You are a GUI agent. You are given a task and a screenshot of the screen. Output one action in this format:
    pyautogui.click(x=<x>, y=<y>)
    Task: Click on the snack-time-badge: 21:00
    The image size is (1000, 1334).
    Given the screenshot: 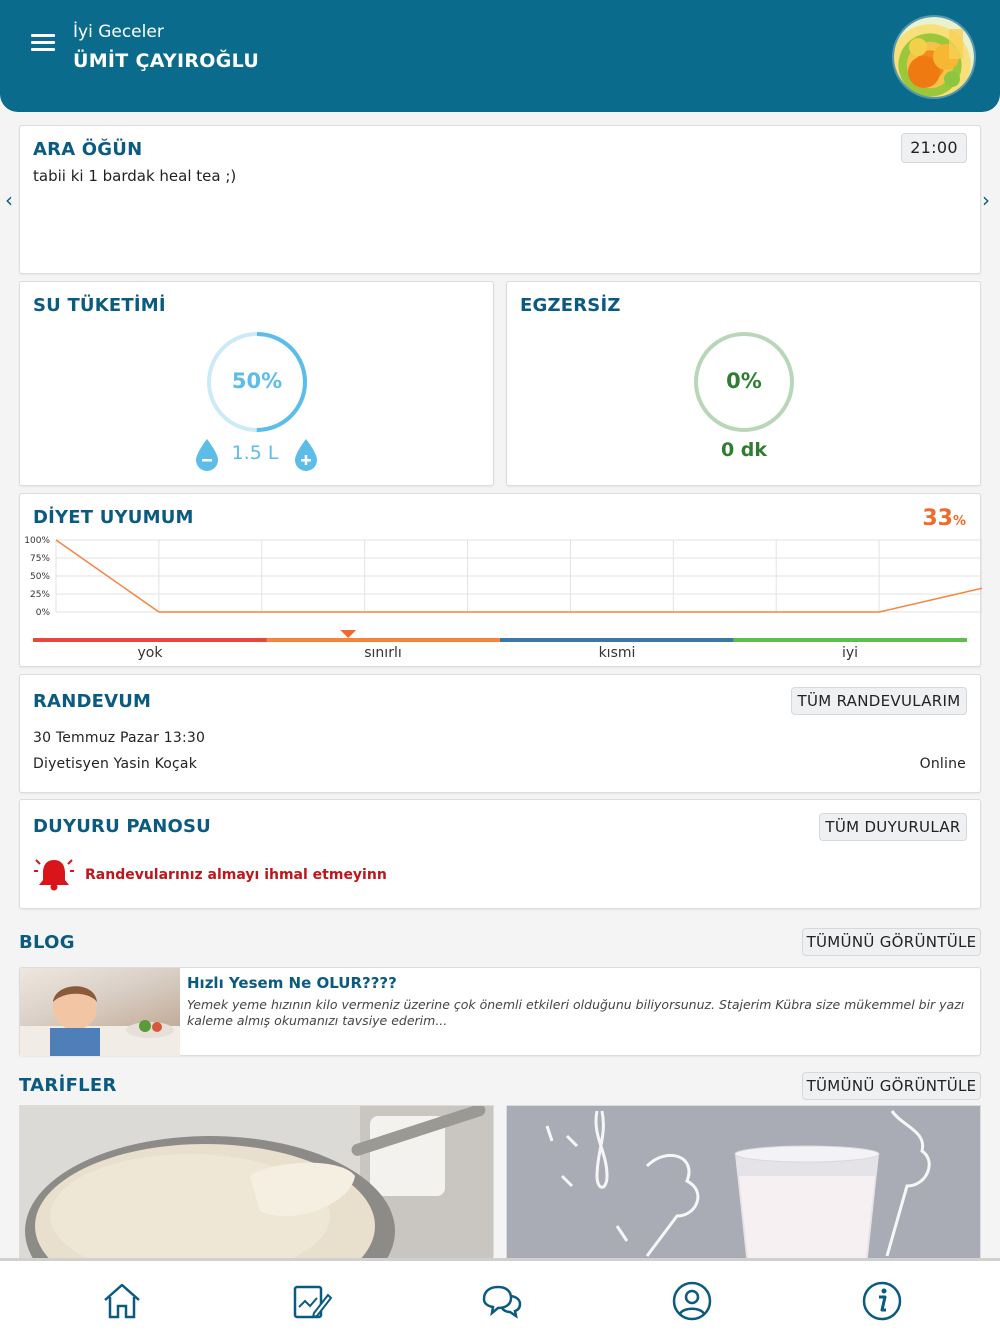 What is the action you would take?
    pyautogui.click(x=934, y=148)
    